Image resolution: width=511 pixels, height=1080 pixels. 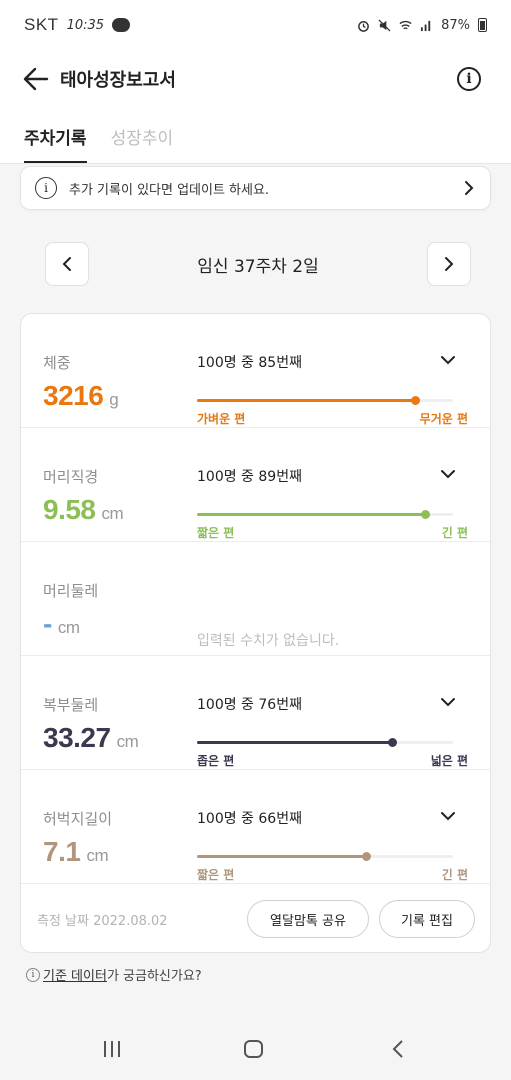 I want to click on notice-text: 추가 기록이 있다면 업데이트 하세요., so click(x=169, y=190).